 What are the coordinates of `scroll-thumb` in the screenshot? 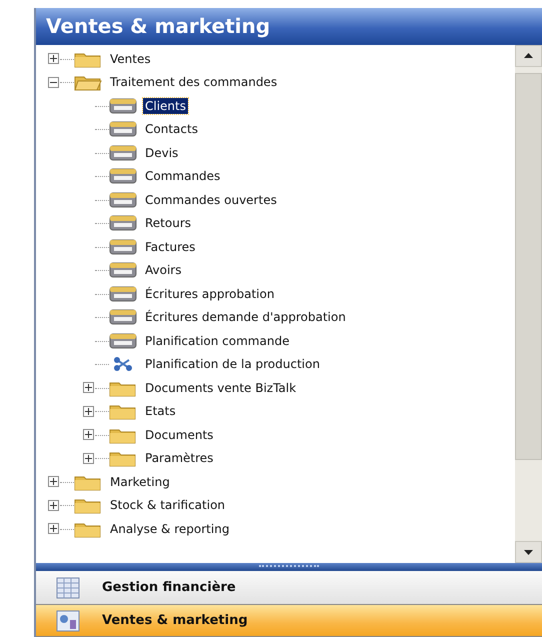 It's located at (528, 266).